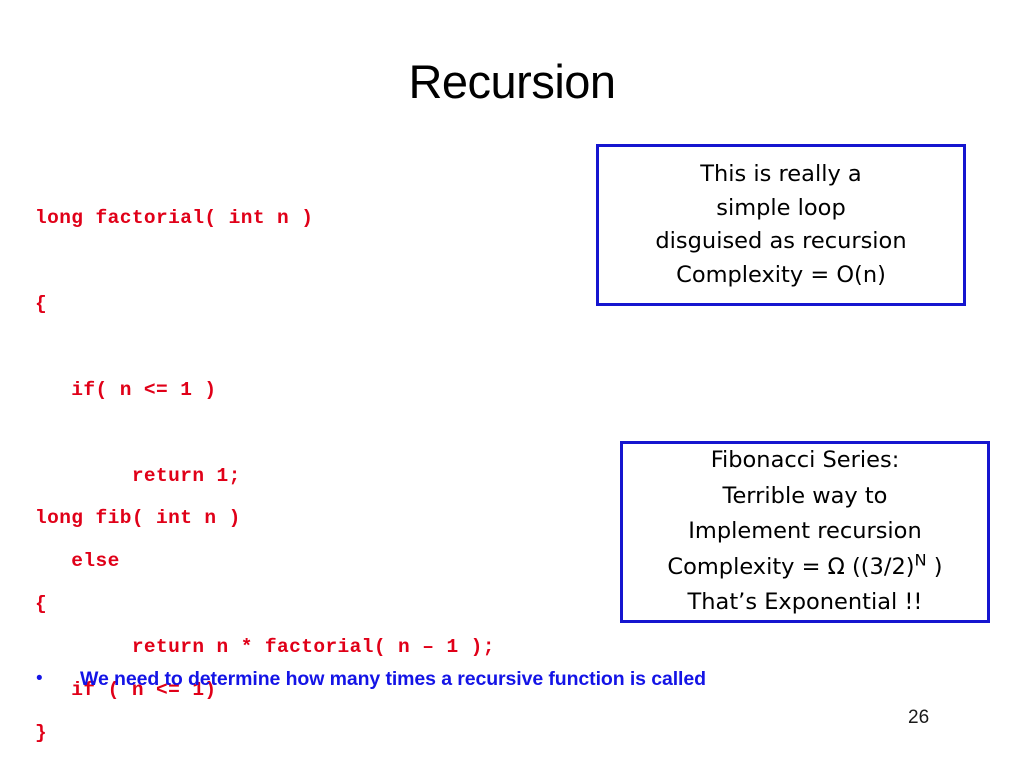 This screenshot has height=768, width=1024. I want to click on complexity-suffix: ), so click(934, 566).